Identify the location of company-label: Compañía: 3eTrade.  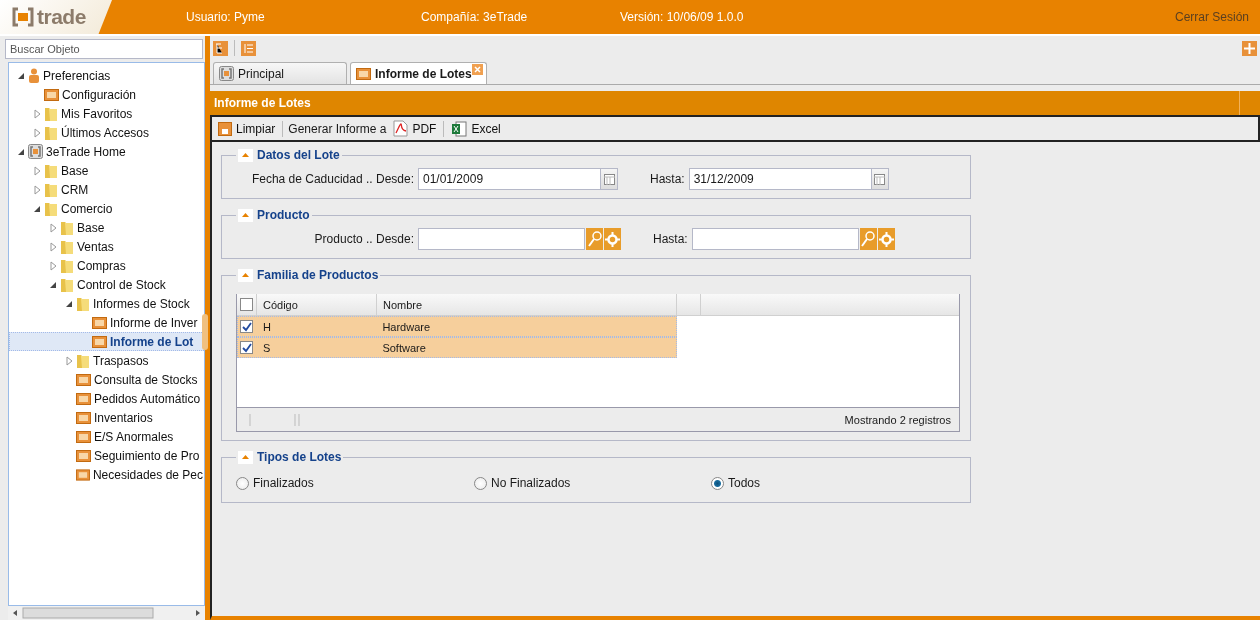
(475, 17).